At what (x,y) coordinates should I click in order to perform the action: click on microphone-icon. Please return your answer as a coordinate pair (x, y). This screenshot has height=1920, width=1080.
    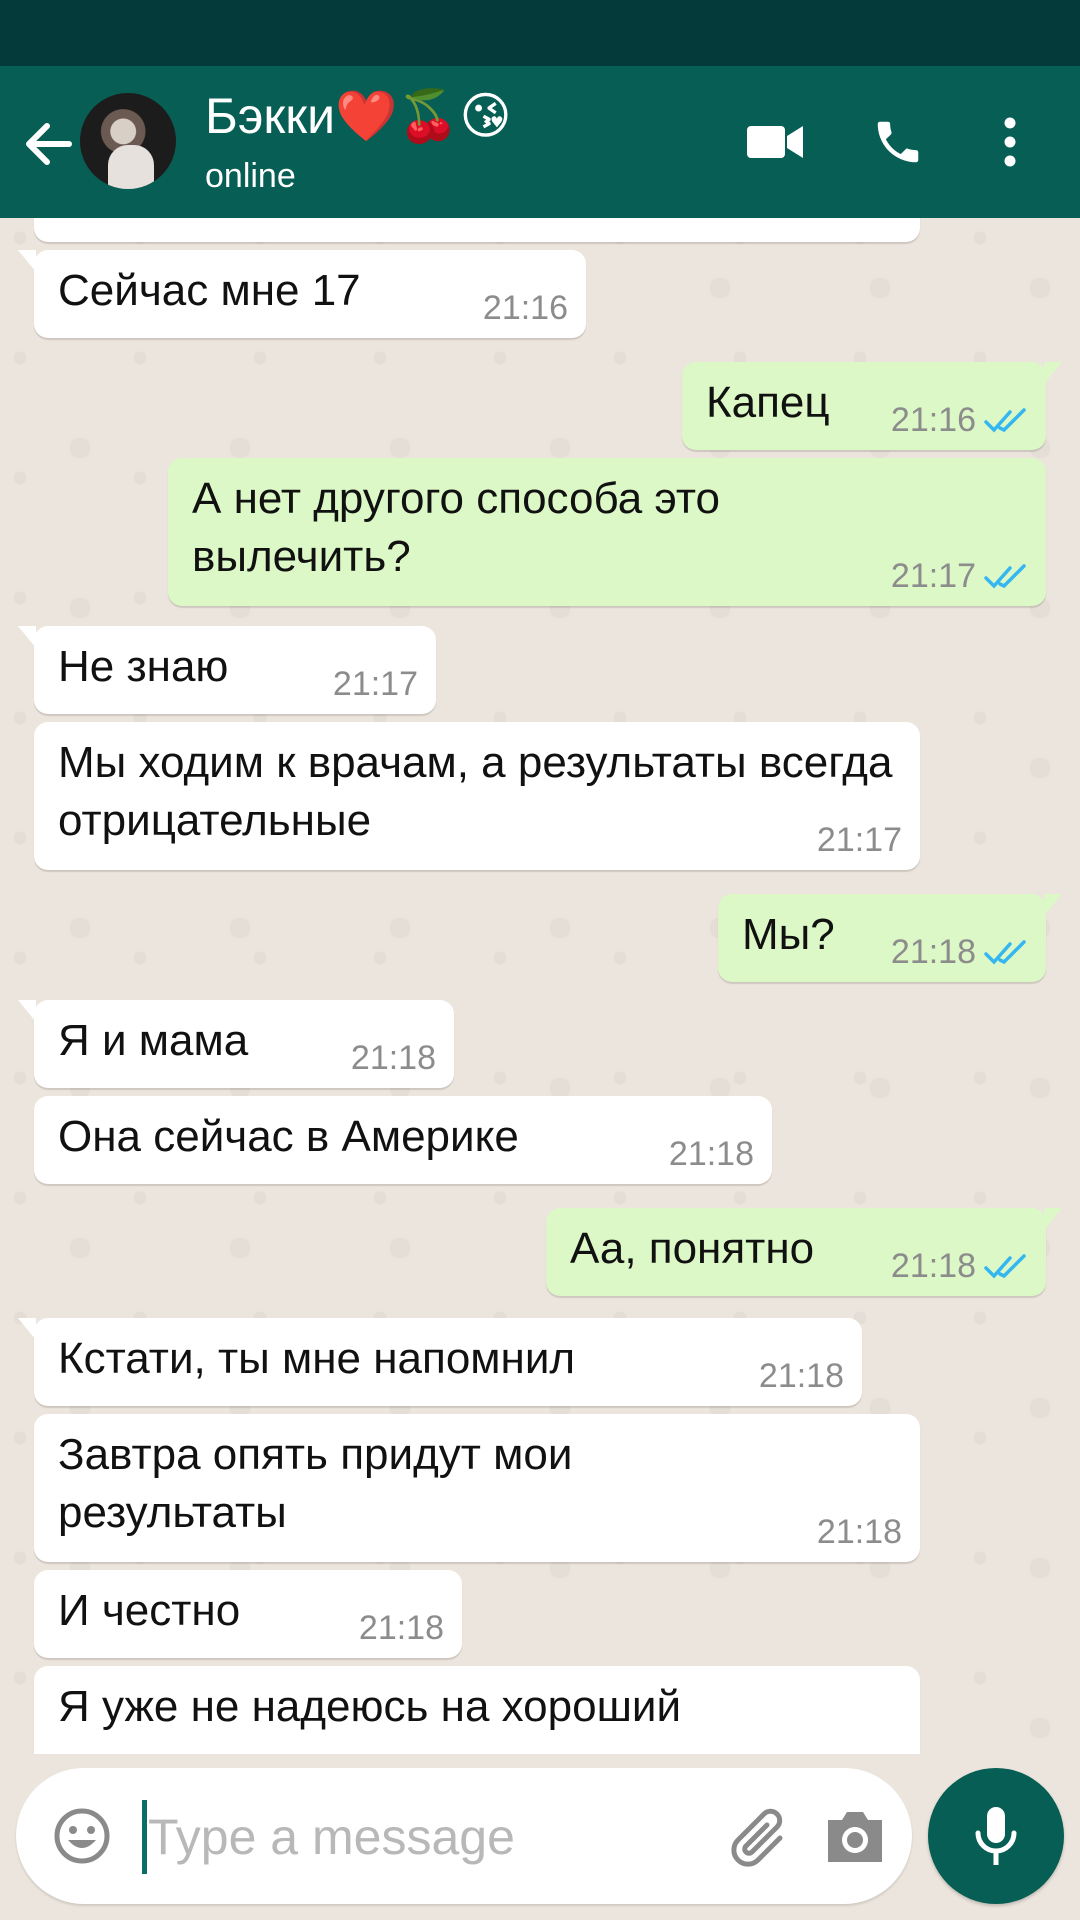
    Looking at the image, I should click on (996, 1836).